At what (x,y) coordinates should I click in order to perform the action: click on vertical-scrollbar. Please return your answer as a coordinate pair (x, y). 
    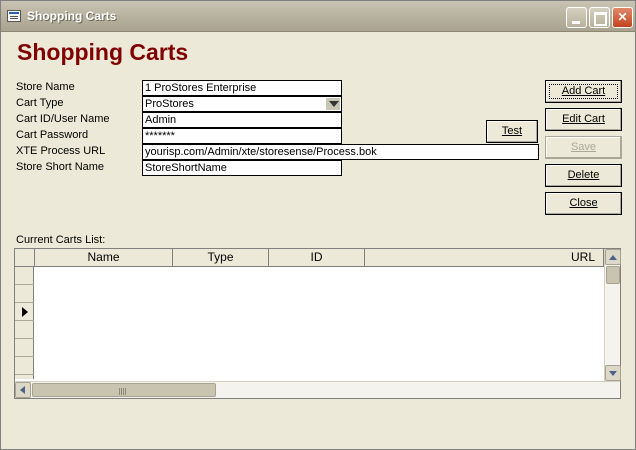
    Looking at the image, I should click on (612, 315).